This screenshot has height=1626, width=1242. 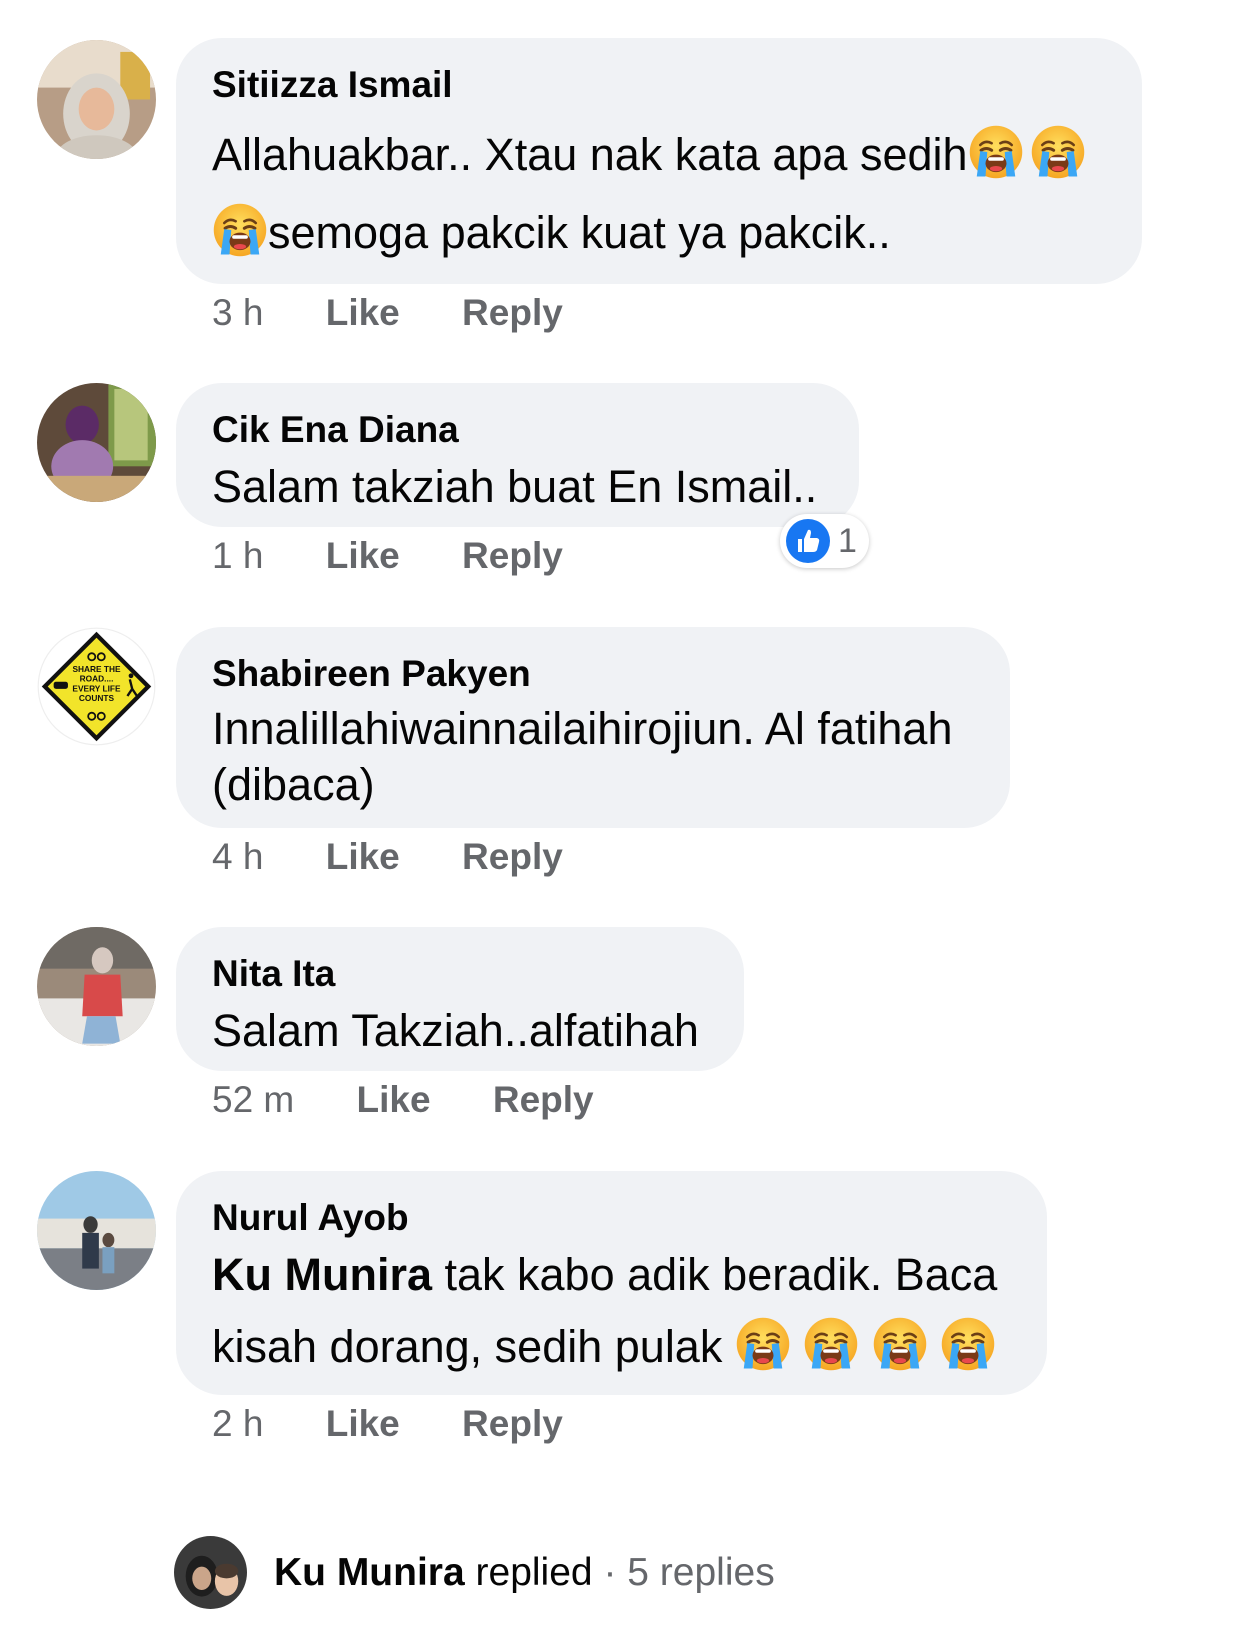 I want to click on commenter-name: Cik Ena Diana, so click(x=517, y=430).